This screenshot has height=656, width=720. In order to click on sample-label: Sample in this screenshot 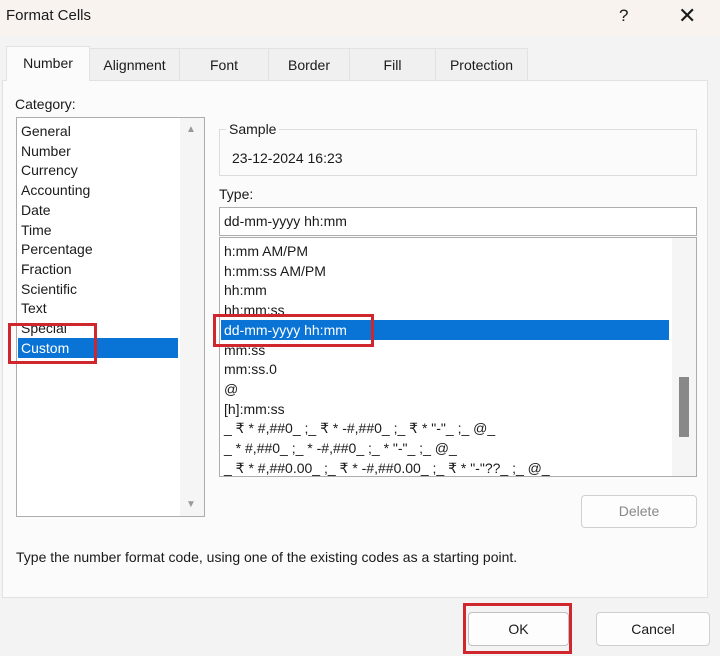, I will do `click(253, 129)`.